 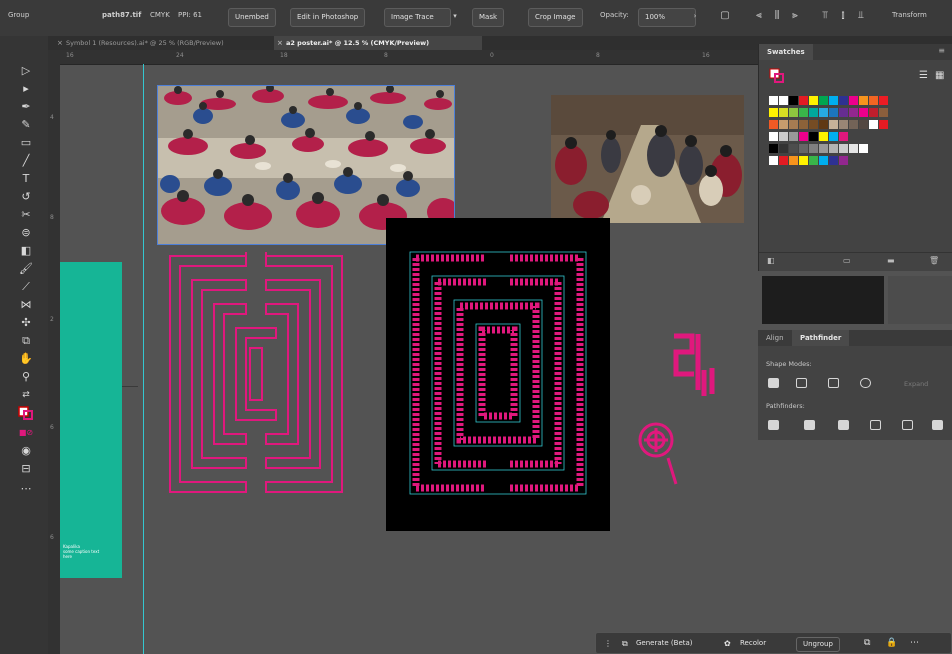 I want to click on list-view-icon: ☰, so click(x=923, y=75).